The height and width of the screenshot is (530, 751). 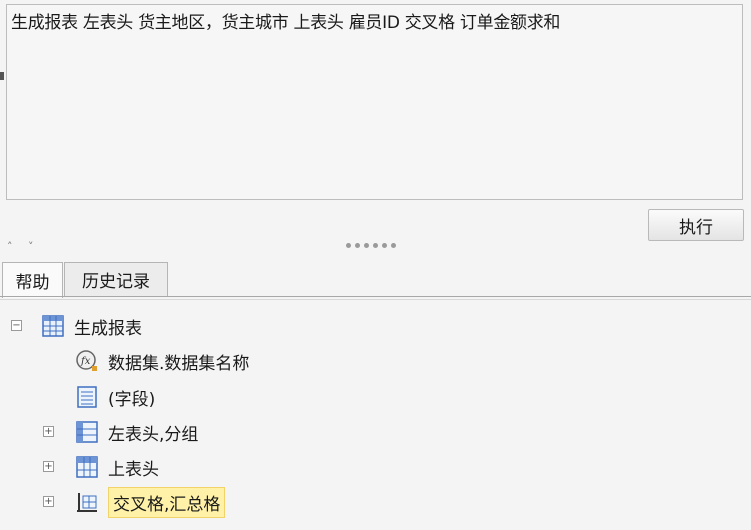 What do you see at coordinates (375, 296) in the screenshot?
I see `tab-divider` at bounding box center [375, 296].